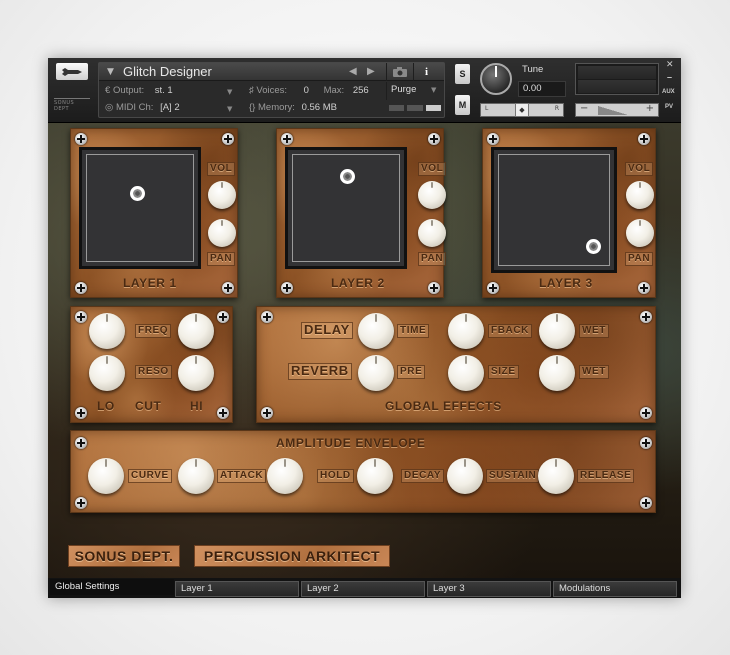 The height and width of the screenshot is (655, 730). I want to click on pan-slider: L ◆ R, so click(522, 110).